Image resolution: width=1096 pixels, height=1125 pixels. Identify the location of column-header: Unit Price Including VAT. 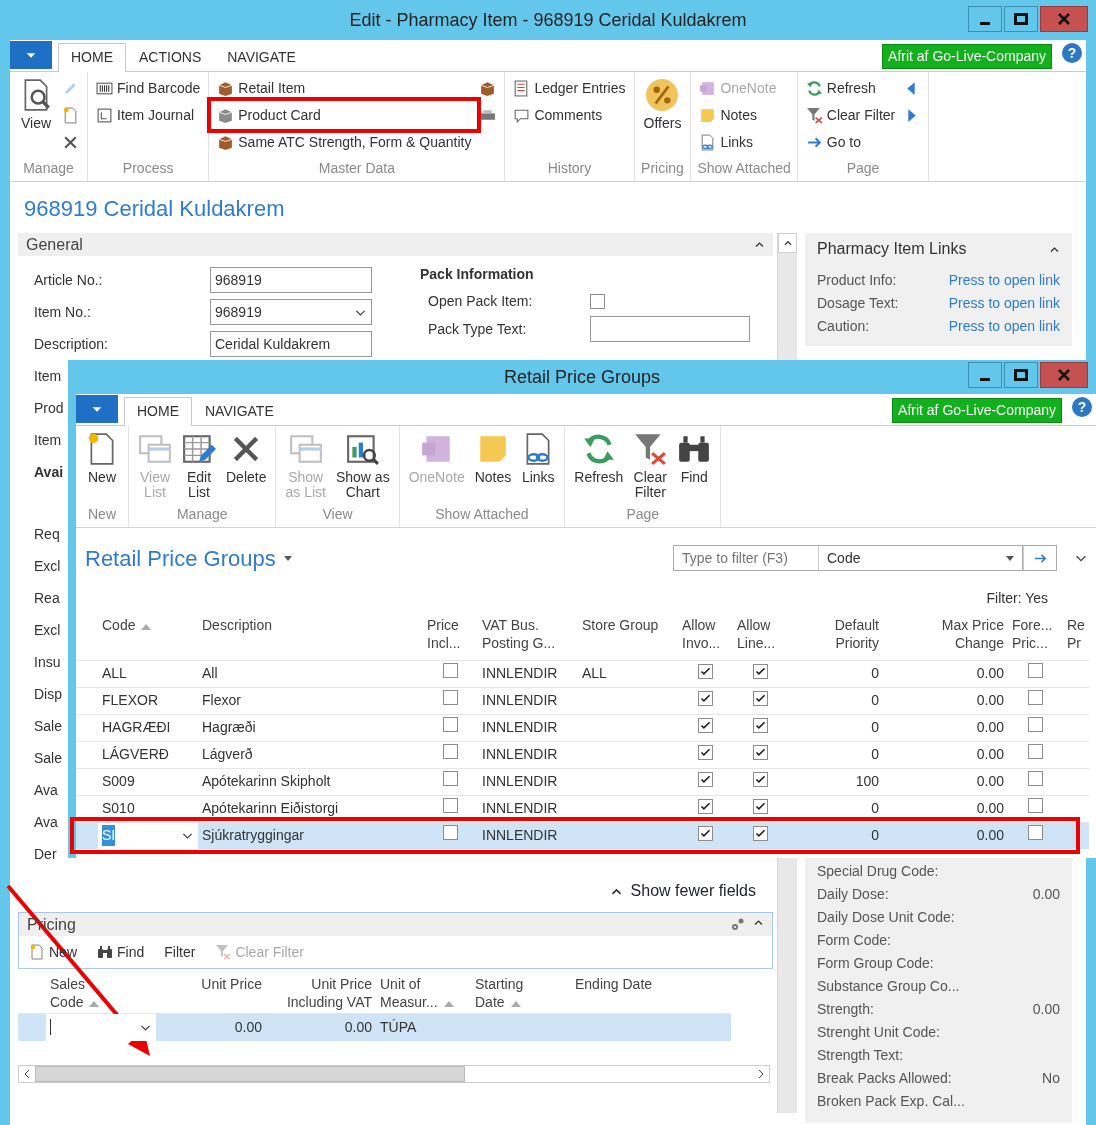
(321, 993).